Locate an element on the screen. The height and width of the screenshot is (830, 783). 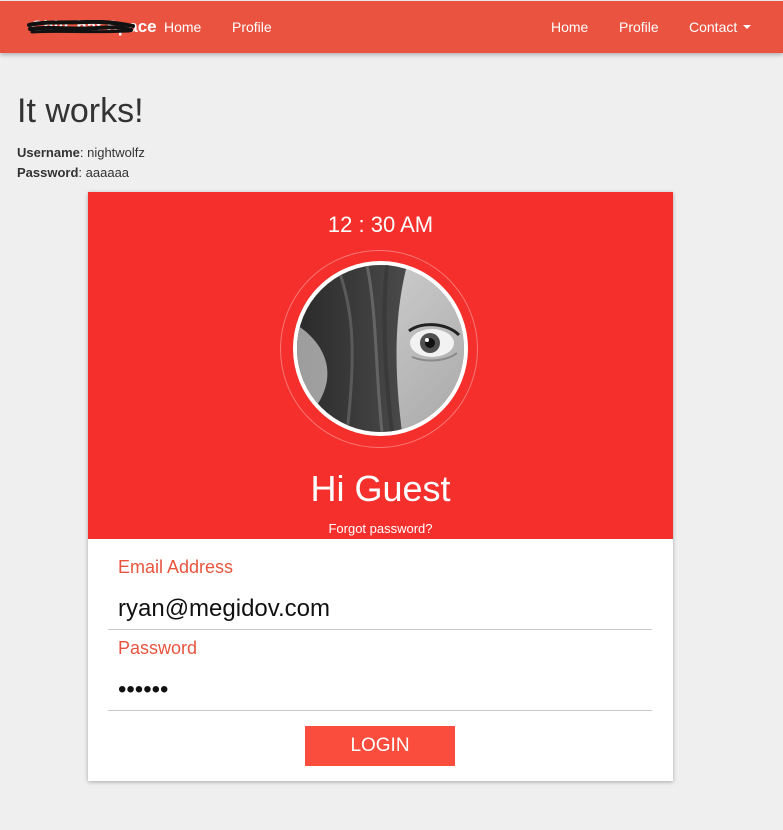
password-label: Password is located at coordinates (158, 648).